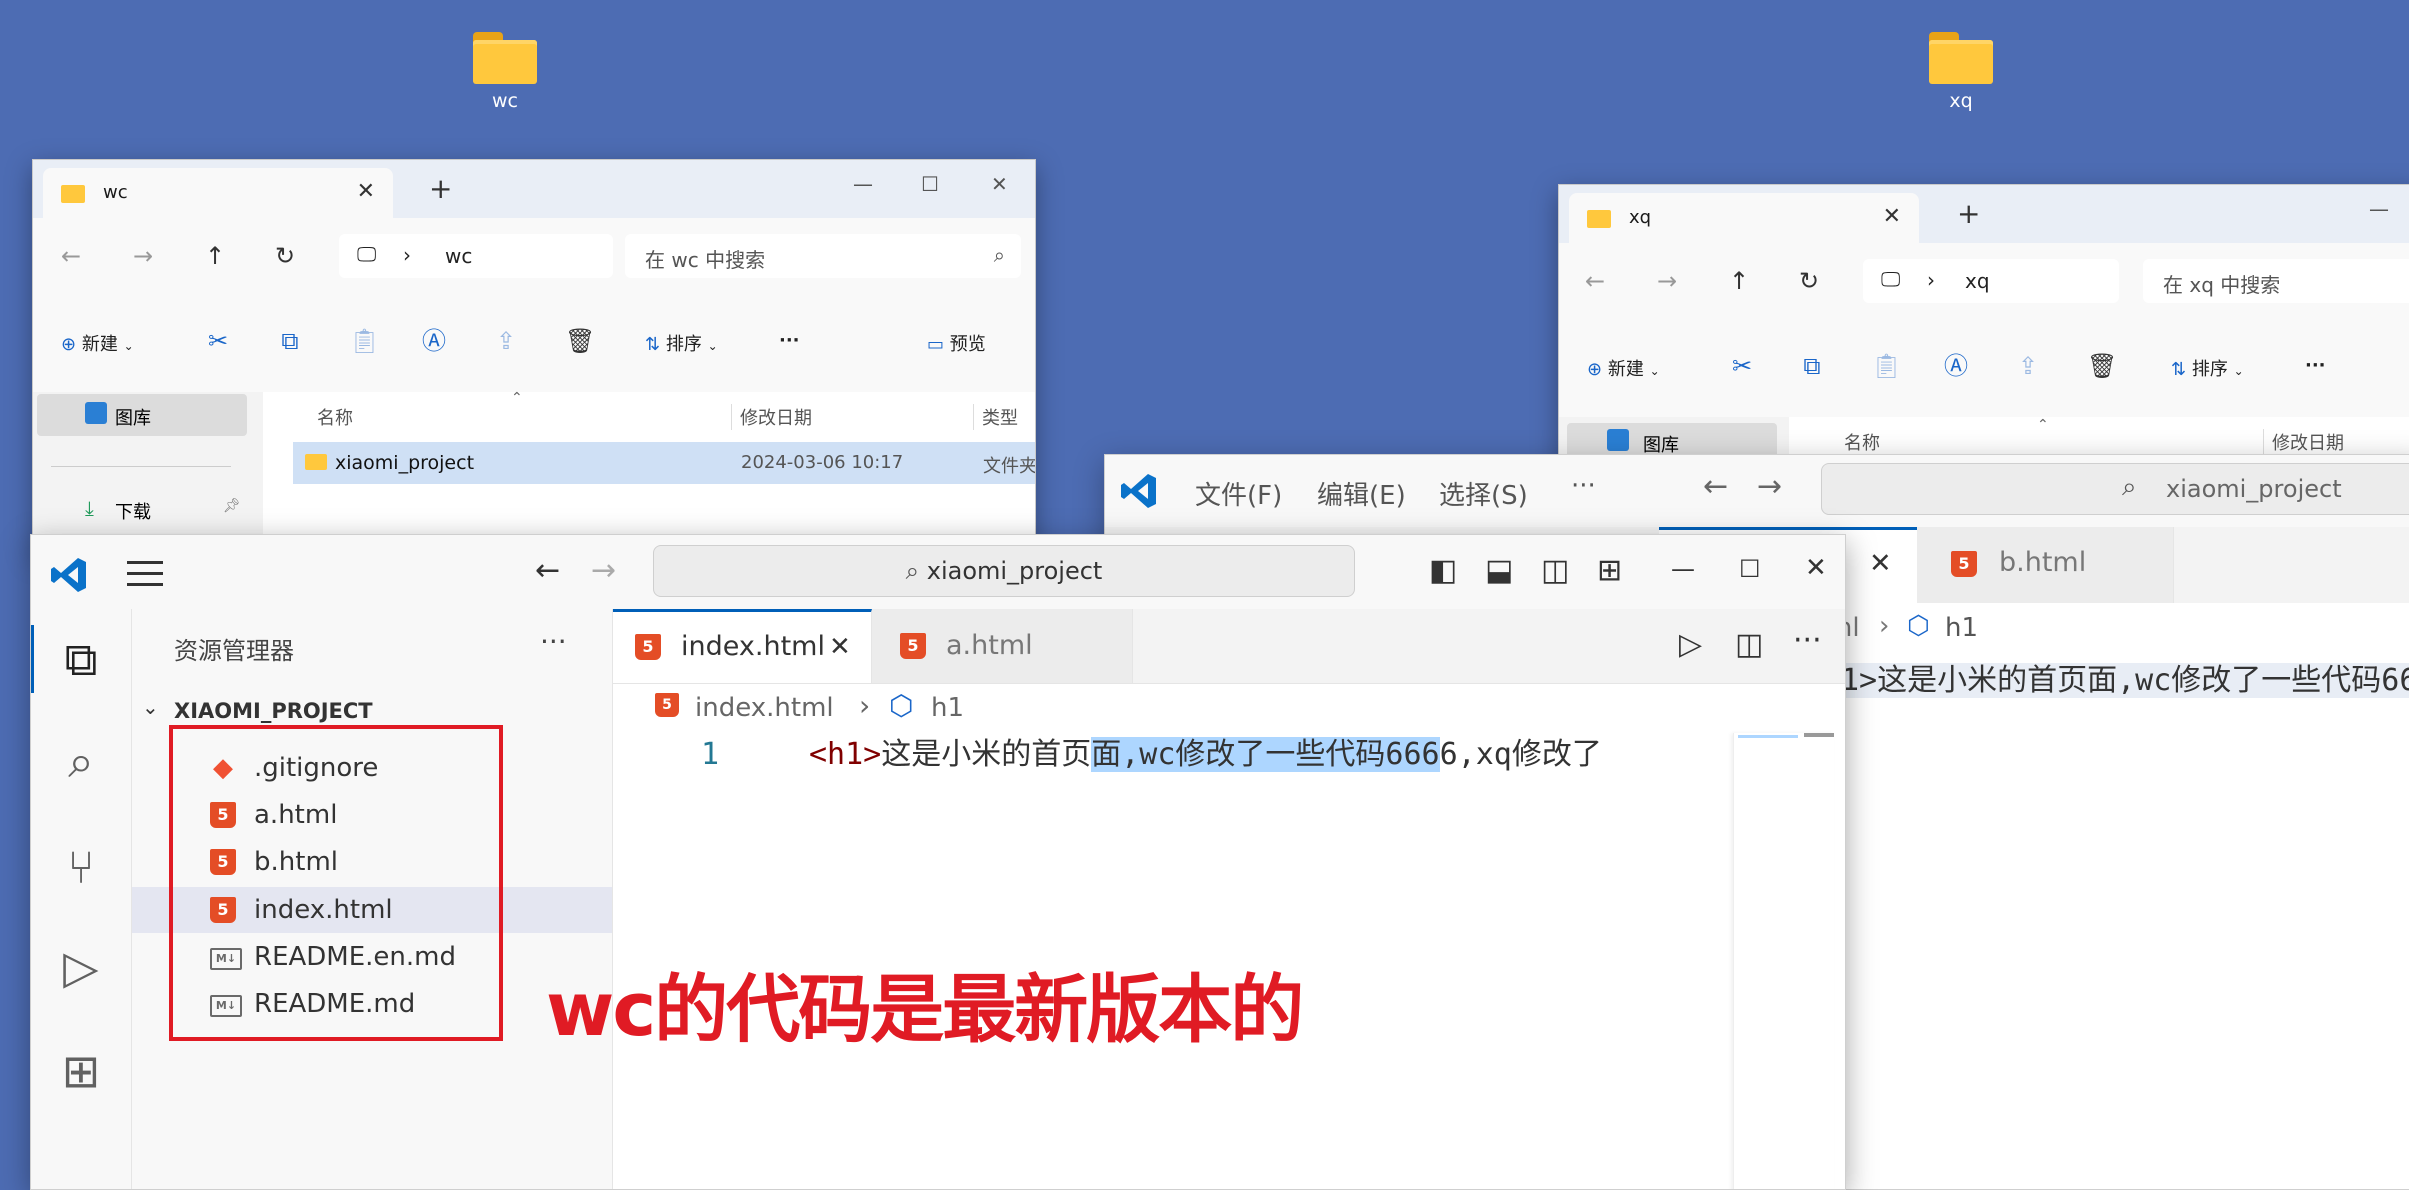 The image size is (2409, 1190). What do you see at coordinates (986, 754) in the screenshot?
I see `code-text: 这是小米的首页` at bounding box center [986, 754].